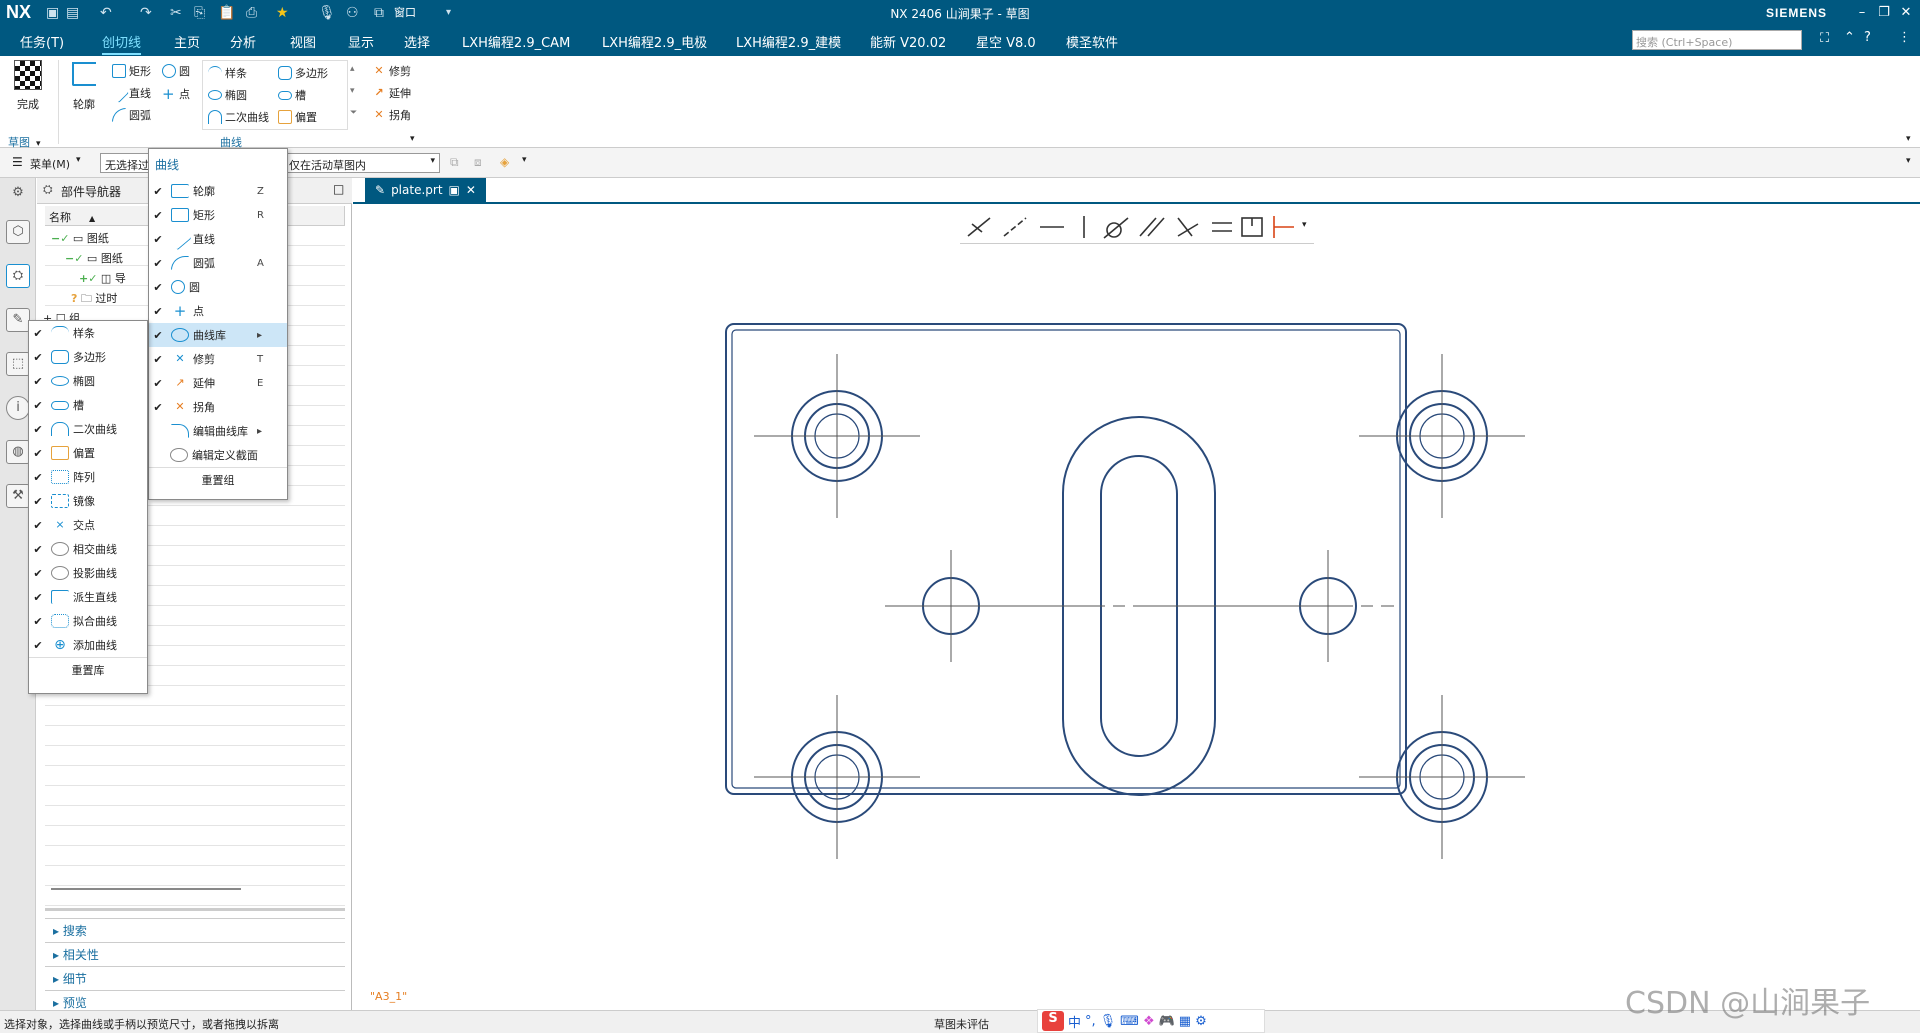 The width and height of the screenshot is (1920, 1033). I want to click on fullscreen-icon: ⛶, so click(1824, 38).